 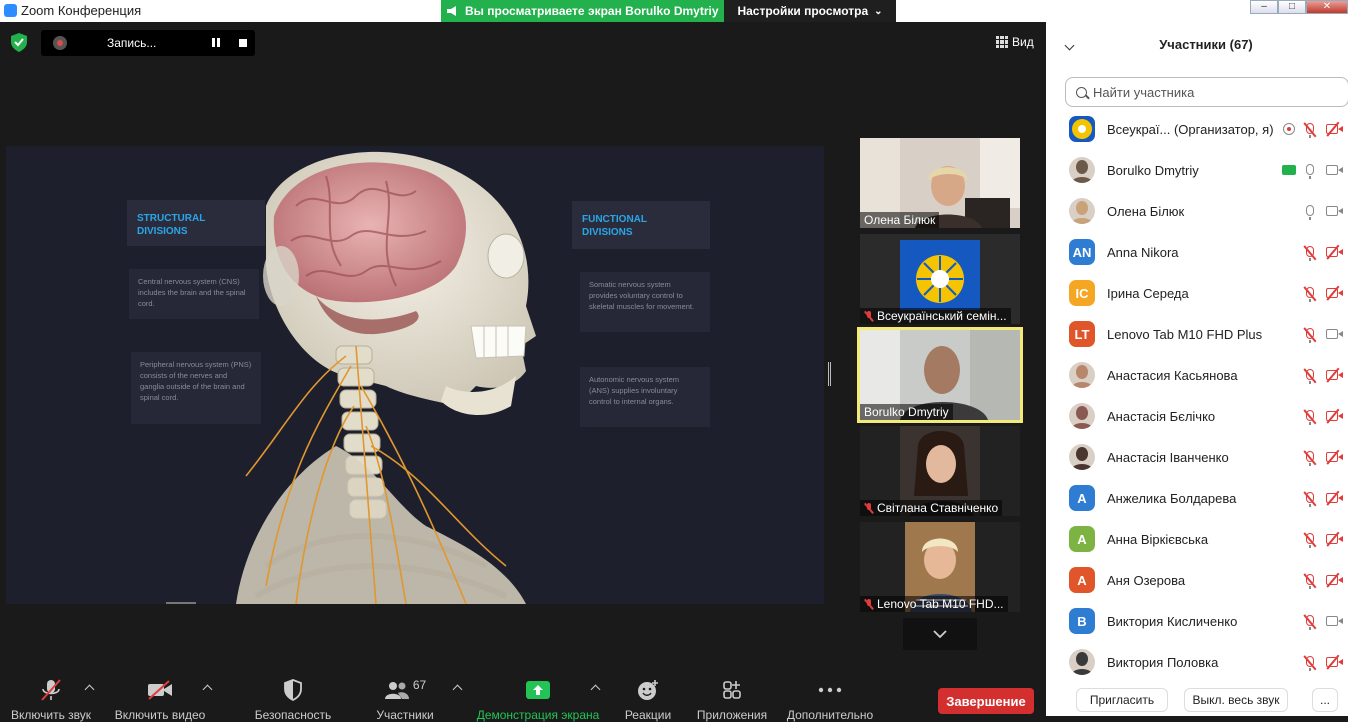 I want to click on video-tile-name: Borulko Dmytriy, so click(x=906, y=412).